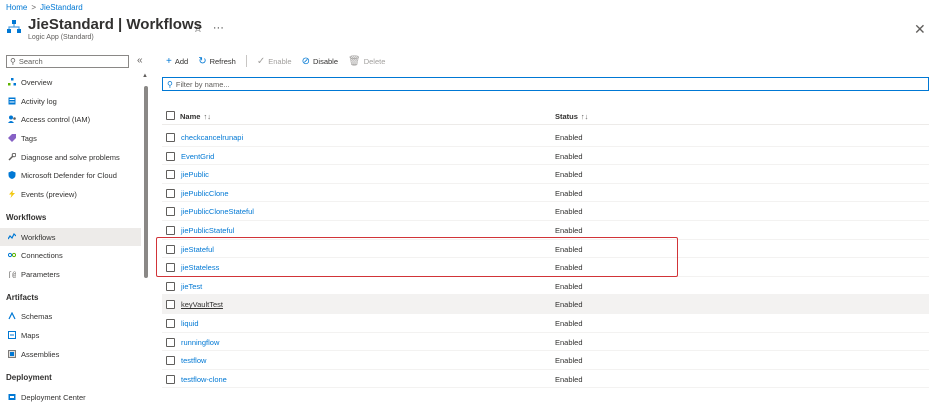 The image size is (936, 408). What do you see at coordinates (545, 156) in the screenshot?
I see `table-row: EventGrid Enabled` at bounding box center [545, 156].